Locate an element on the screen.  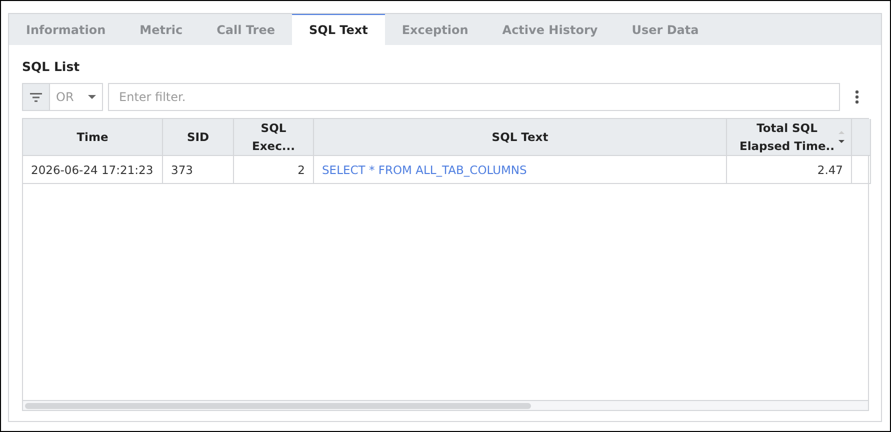
scrollbar is located at coordinates (445, 405).